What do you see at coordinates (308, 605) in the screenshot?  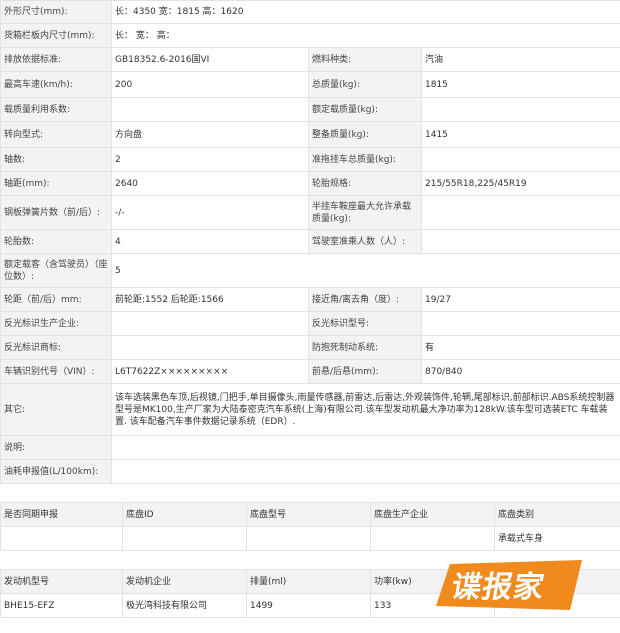 I see `engine-cell: 1499` at bounding box center [308, 605].